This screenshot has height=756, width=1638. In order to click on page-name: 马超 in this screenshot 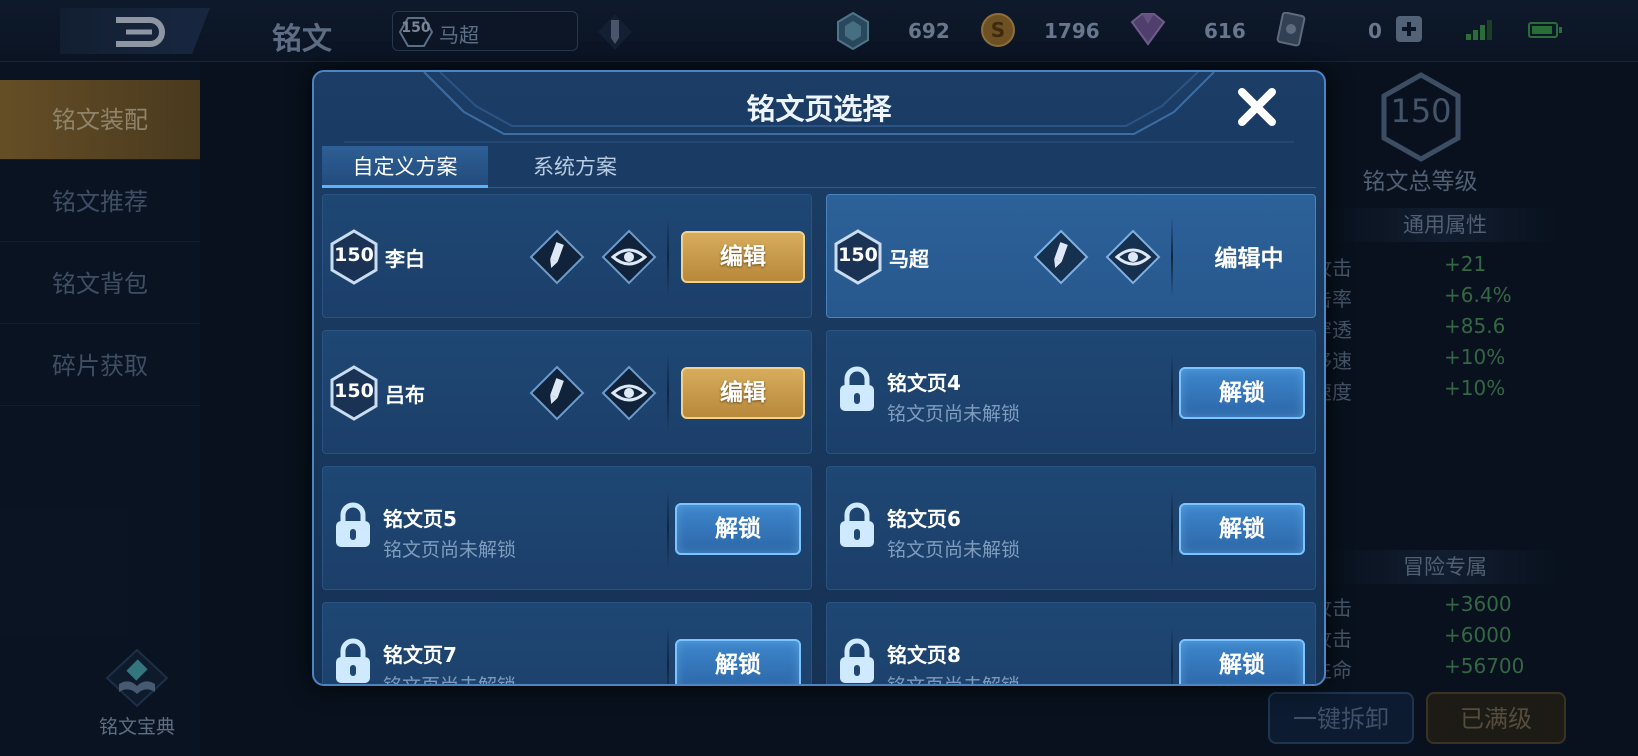, I will do `click(909, 259)`.